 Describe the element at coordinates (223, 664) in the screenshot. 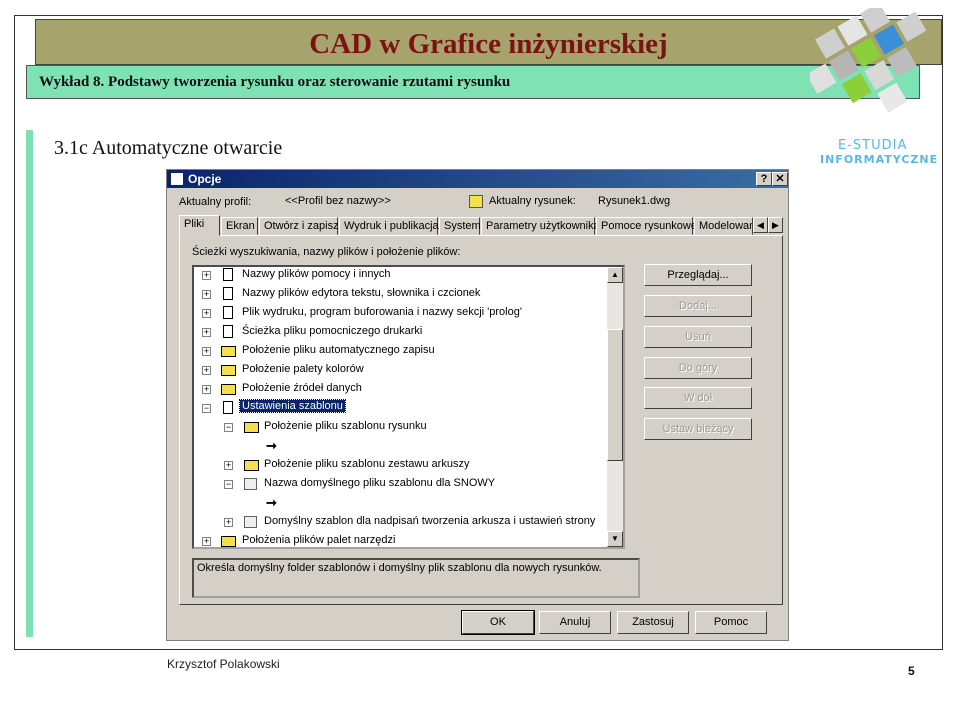

I see `footer-author: Krzysztof Polakowski` at that location.